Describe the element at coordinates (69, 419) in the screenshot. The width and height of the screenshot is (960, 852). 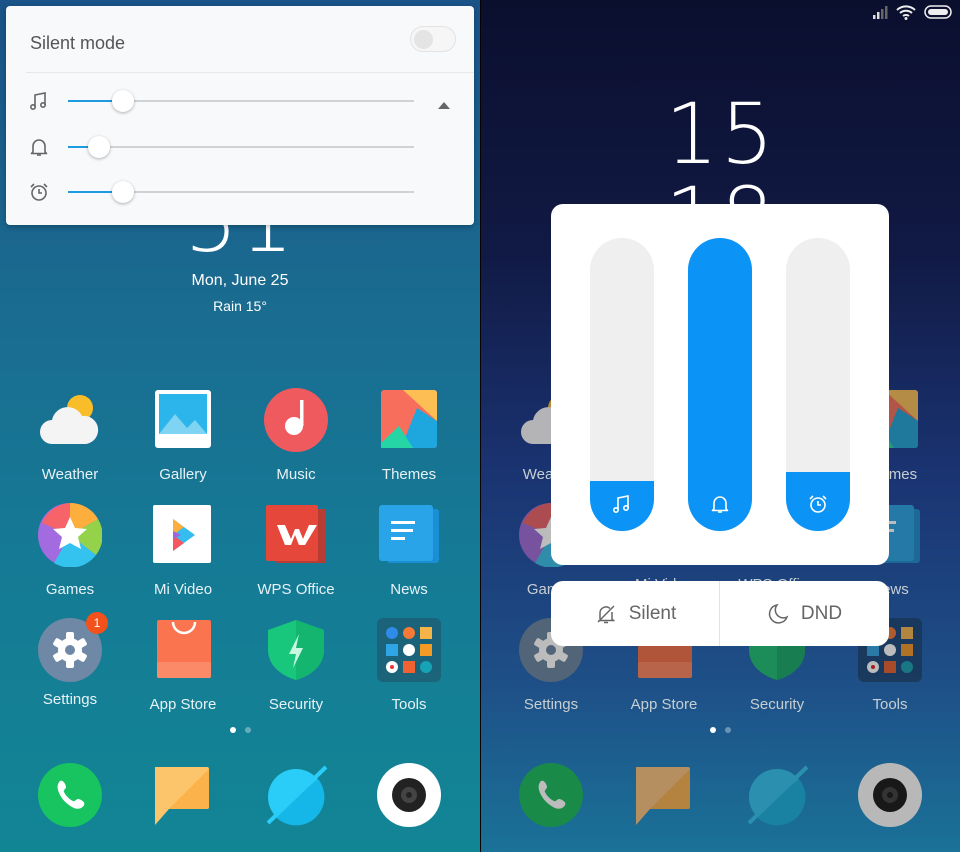
I see `weather-icon` at that location.